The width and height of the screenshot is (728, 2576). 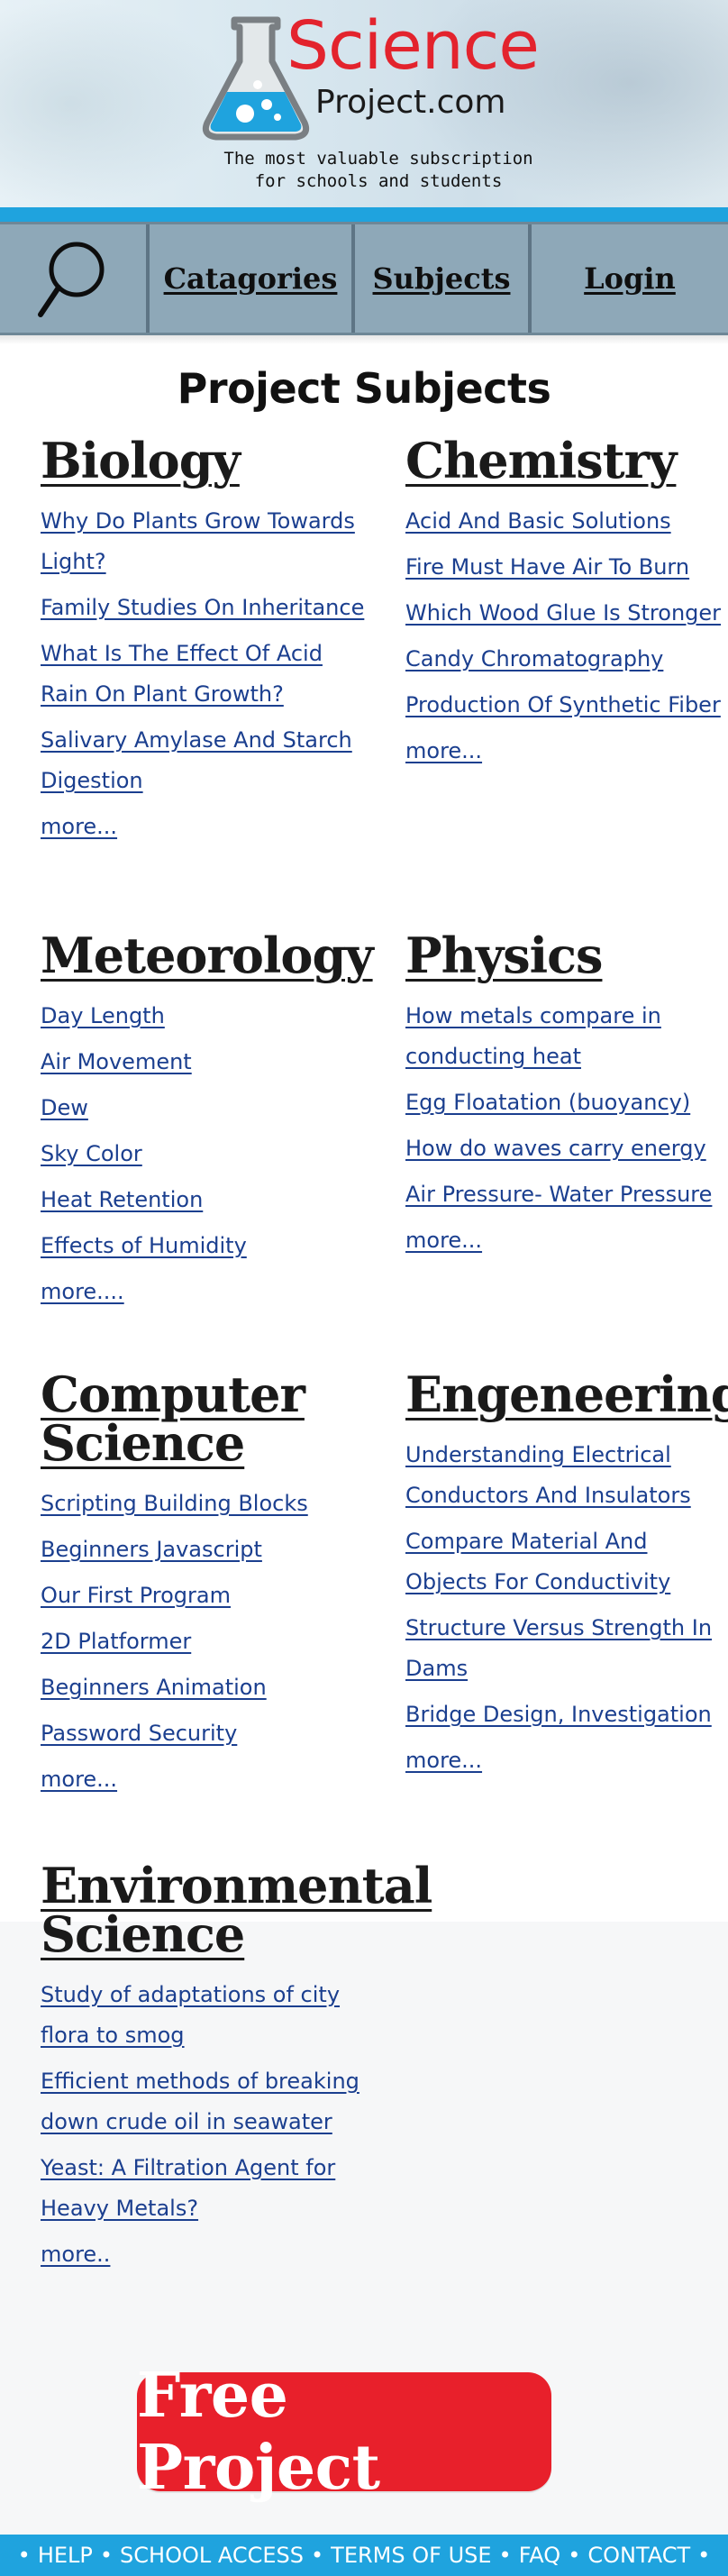 I want to click on project-link: Why Do Plants Grow Towards Light?, so click(x=198, y=541).